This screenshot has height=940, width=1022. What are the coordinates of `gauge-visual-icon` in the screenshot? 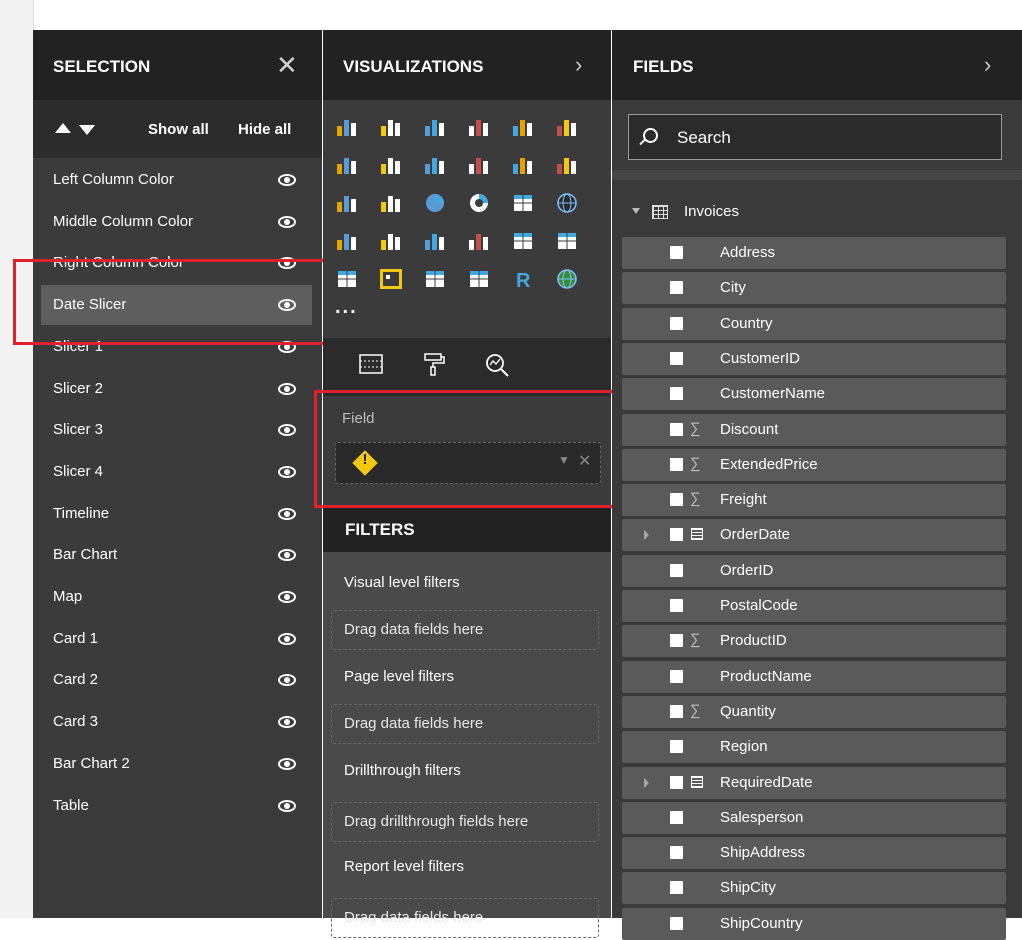 It's located at (479, 241).